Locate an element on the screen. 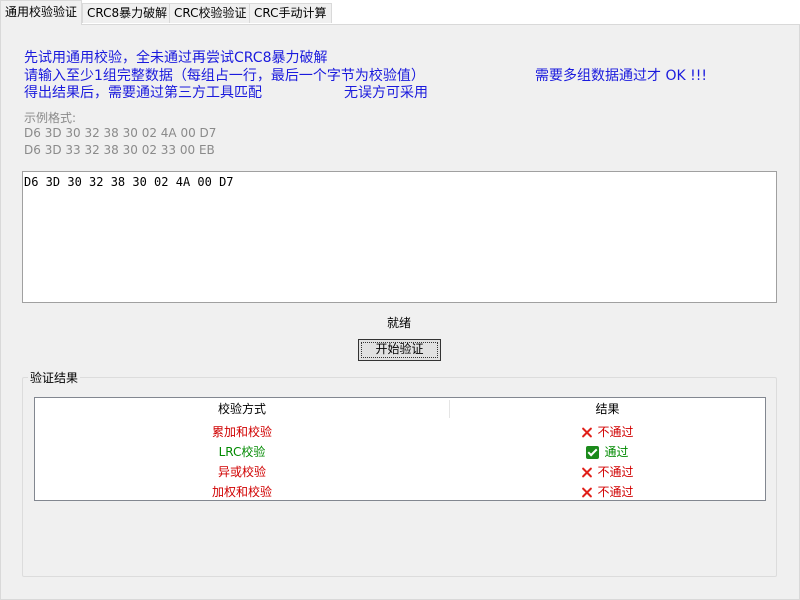  tab-crc-check: CRC校验验证 is located at coordinates (210, 13).